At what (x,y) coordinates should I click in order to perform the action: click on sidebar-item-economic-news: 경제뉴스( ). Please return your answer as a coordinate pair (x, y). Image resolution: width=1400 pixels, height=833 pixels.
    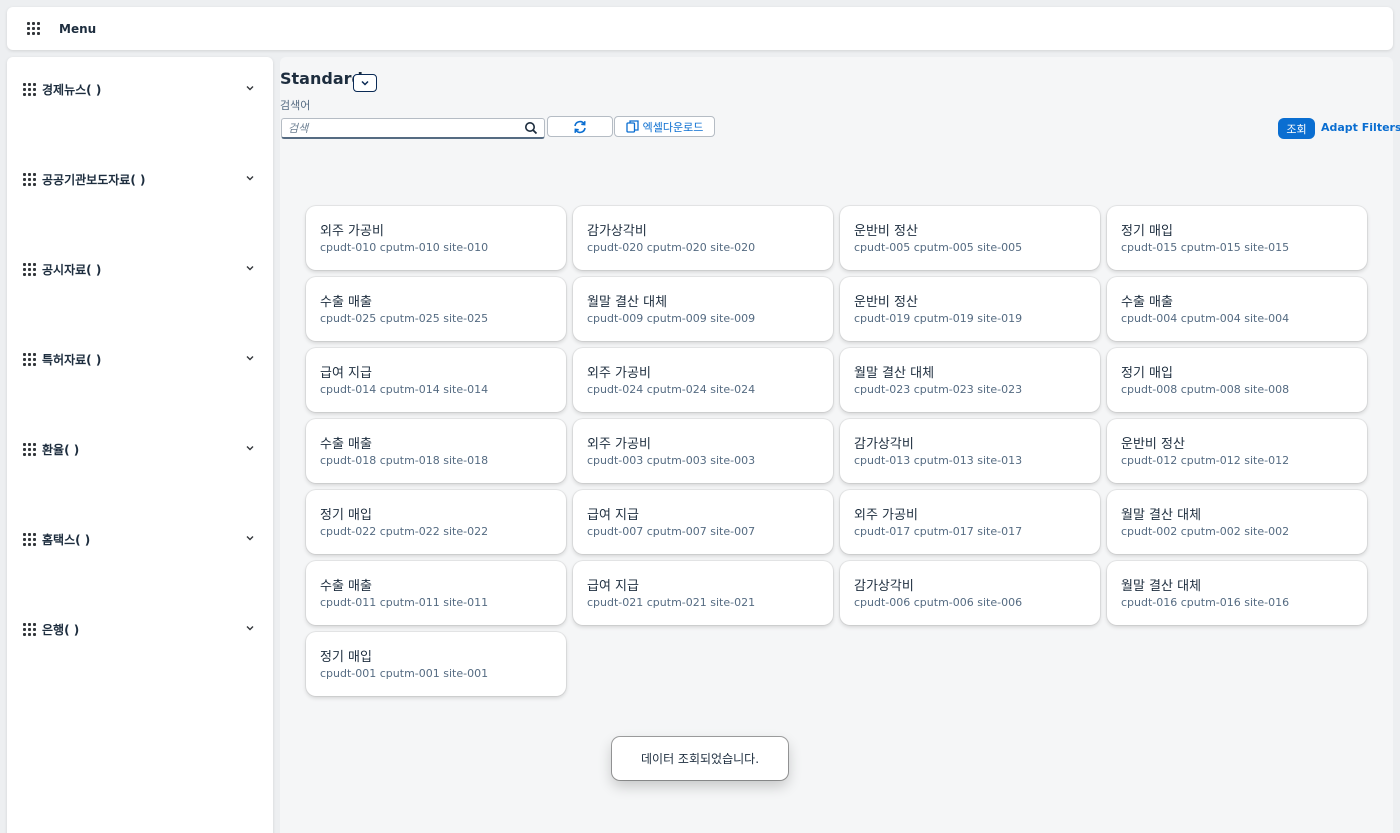
    Looking at the image, I should click on (140, 89).